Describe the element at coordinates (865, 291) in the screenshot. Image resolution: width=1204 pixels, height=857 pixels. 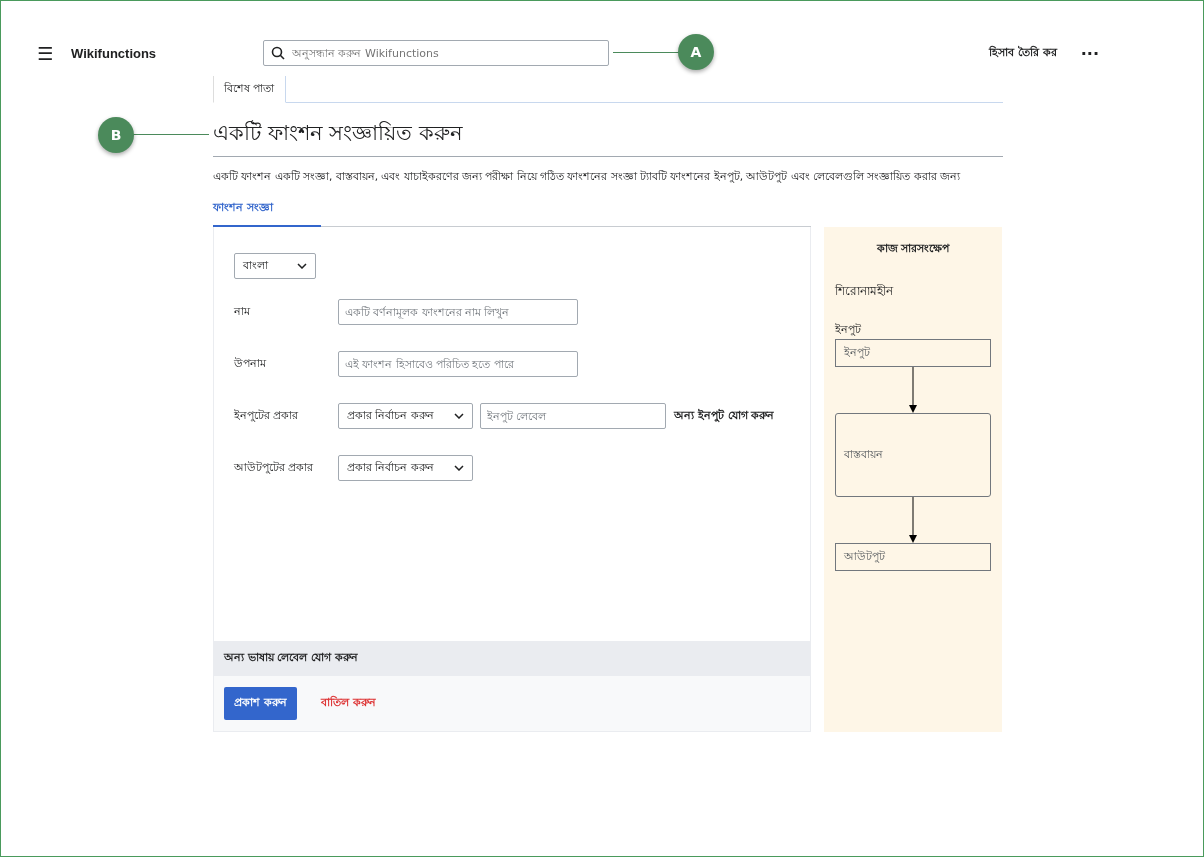
I see `function-name: শিরোনামহীন` at that location.